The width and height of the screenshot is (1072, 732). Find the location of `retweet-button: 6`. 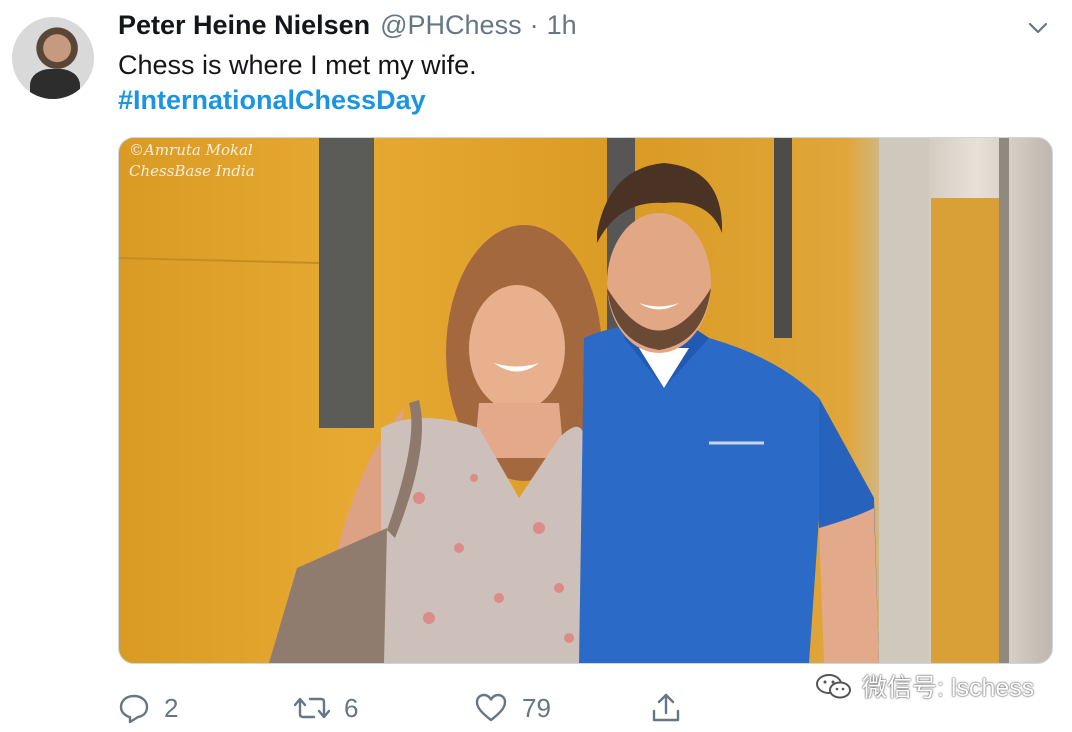

retweet-button: 6 is located at coordinates (326, 708).